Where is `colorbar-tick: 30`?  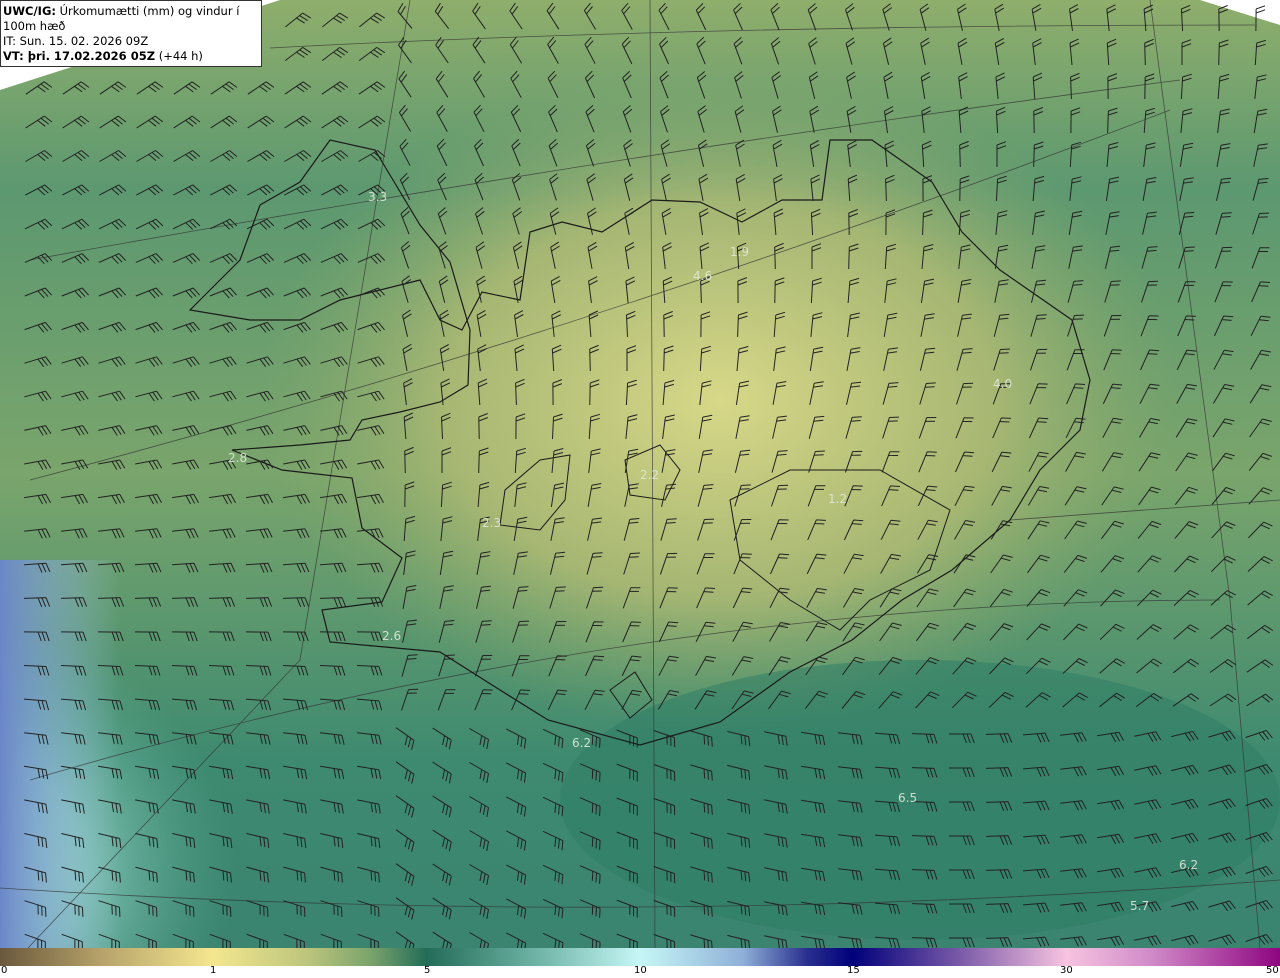
colorbar-tick: 30 is located at coordinates (1066, 970).